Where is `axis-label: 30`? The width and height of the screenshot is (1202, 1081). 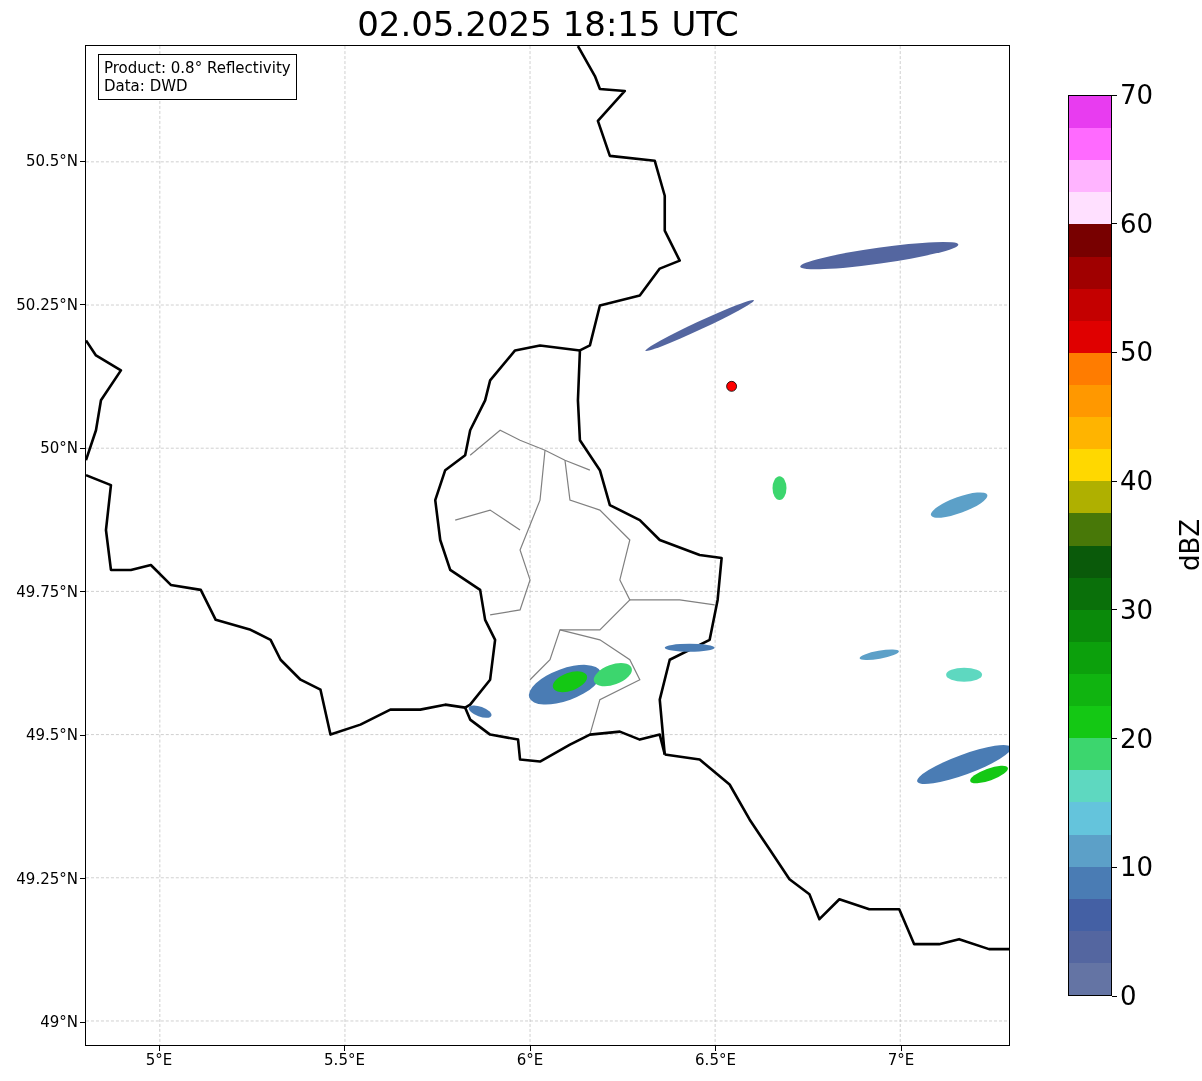
axis-label: 30 is located at coordinates (1137, 609).